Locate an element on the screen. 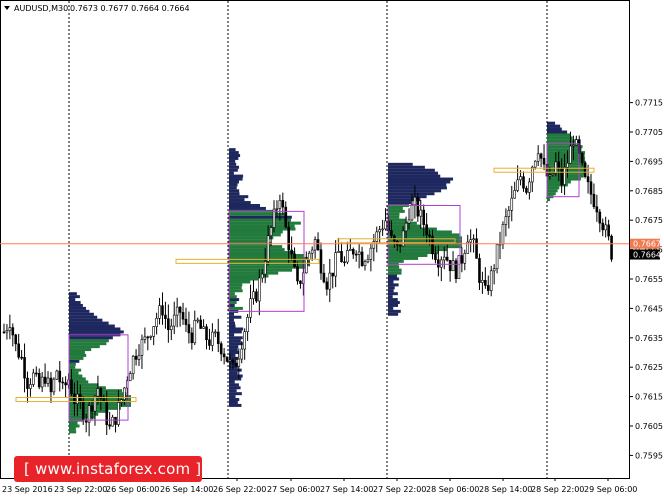 This screenshot has width=664, height=498. symbol-dropdown-icon is located at coordinates (7, 8).